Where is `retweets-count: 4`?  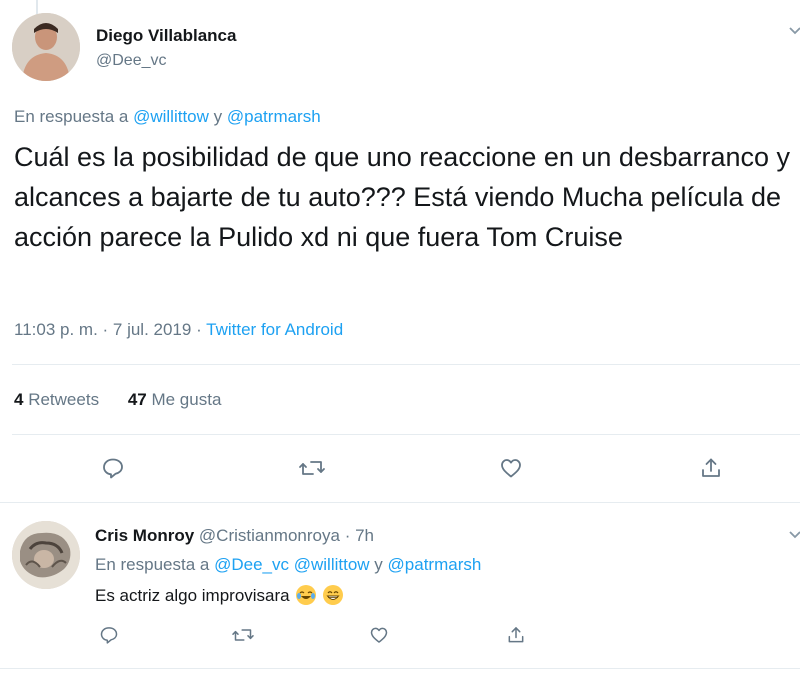
retweets-count: 4 is located at coordinates (19, 399).